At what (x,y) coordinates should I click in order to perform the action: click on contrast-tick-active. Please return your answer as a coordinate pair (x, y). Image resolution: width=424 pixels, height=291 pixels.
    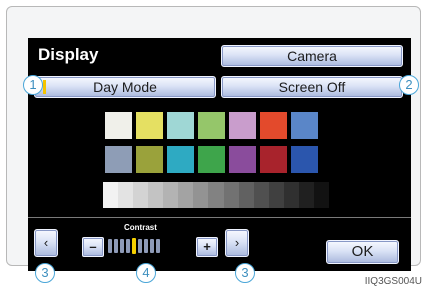
    Looking at the image, I should click on (134, 246).